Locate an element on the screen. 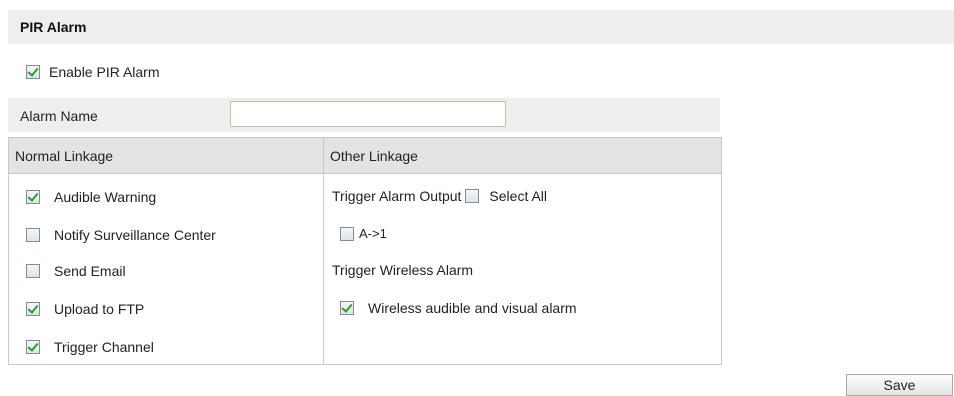  notify-center-label: Notify Surveillance Center is located at coordinates (135, 235).